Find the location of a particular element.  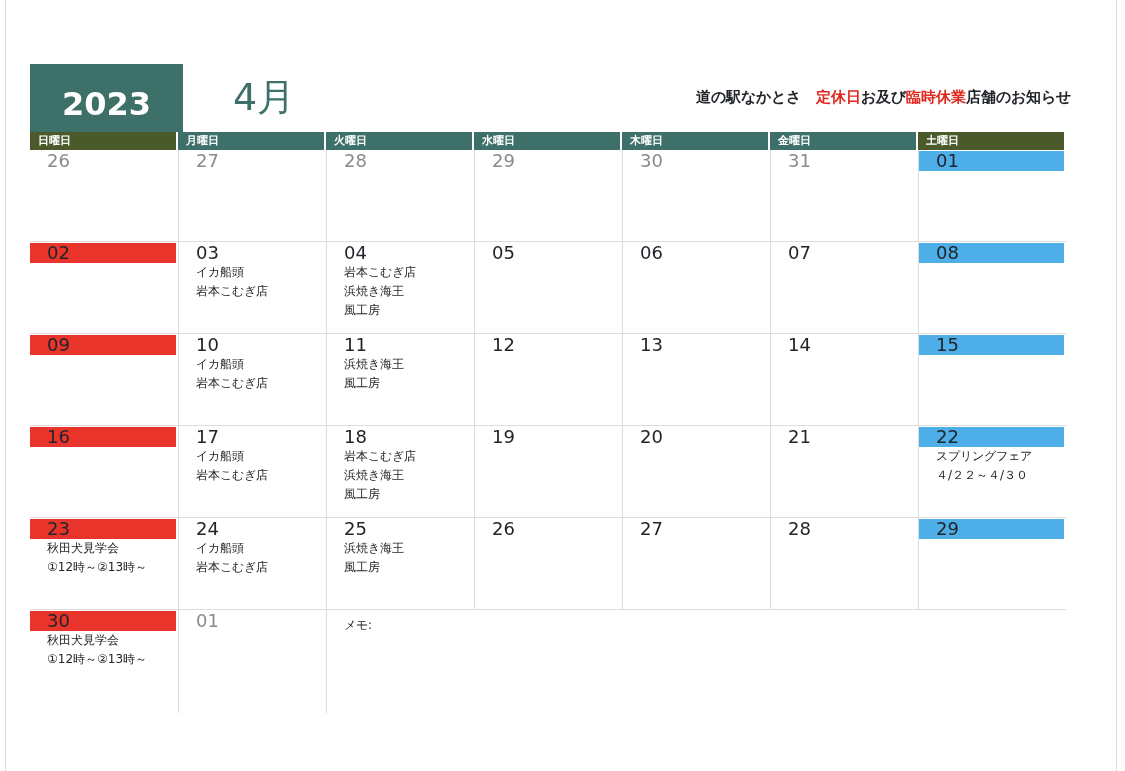

day-number: 11 is located at coordinates (355, 345).